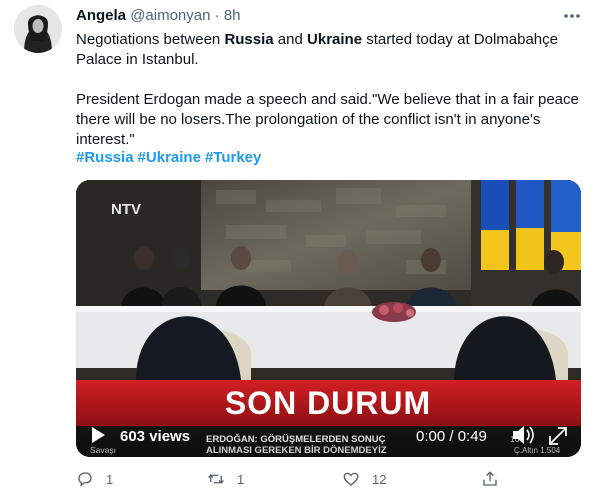 This screenshot has height=490, width=595. I want to click on view-count: 603 views, so click(155, 436).